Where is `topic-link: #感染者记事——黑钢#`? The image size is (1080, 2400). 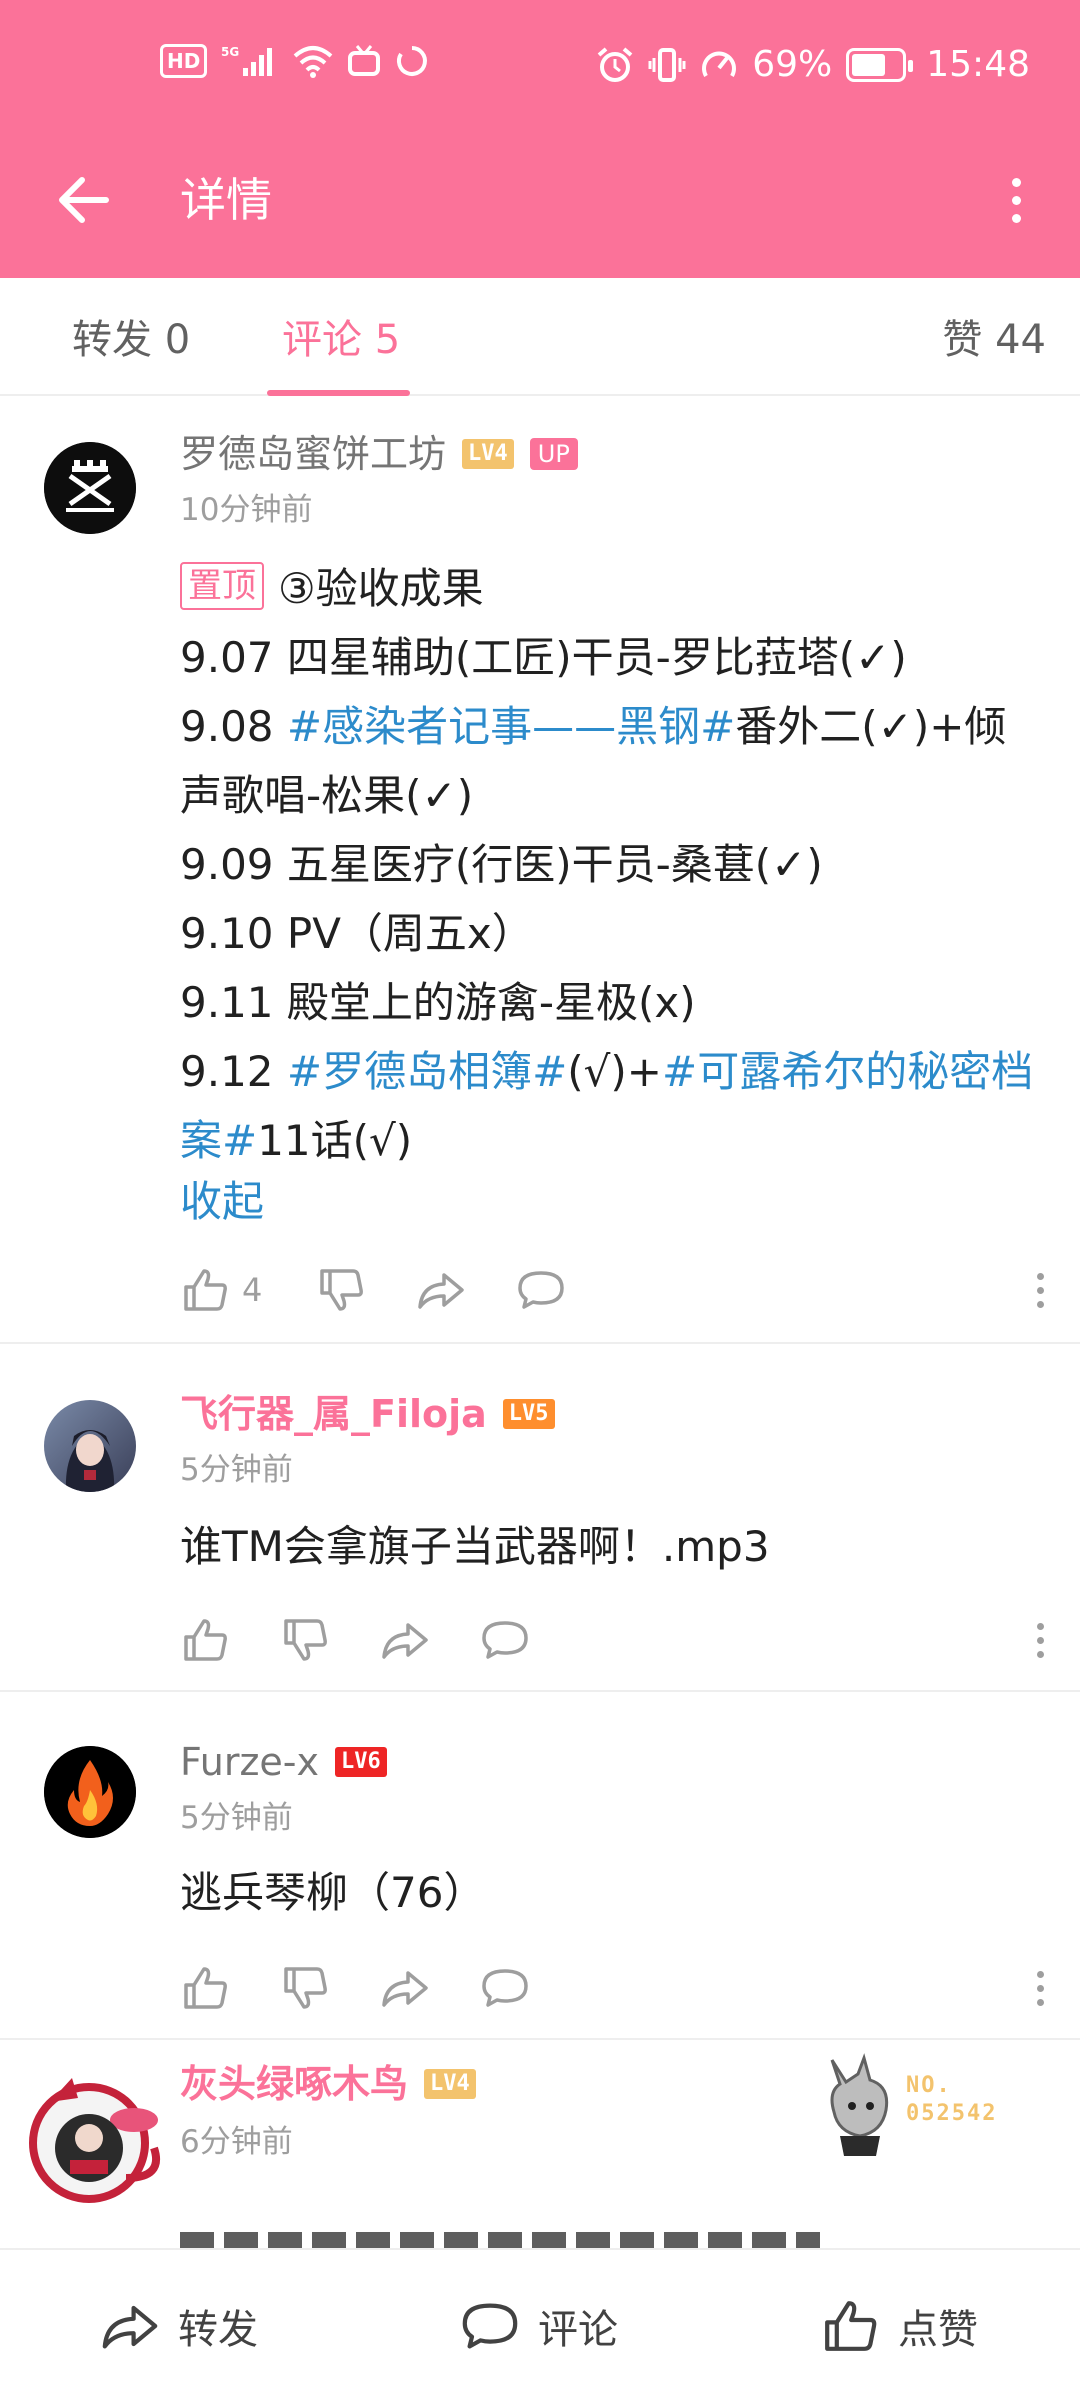
topic-link: #感染者记事——黑钢# is located at coordinates (511, 726).